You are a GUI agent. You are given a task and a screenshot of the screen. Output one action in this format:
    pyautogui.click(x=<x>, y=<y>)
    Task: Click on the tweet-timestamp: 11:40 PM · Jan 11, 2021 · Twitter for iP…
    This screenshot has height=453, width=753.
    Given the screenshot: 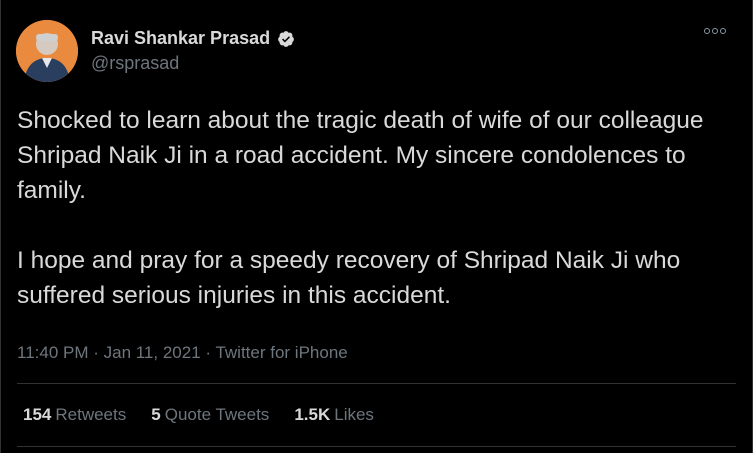 What is the action you would take?
    pyautogui.click(x=182, y=353)
    